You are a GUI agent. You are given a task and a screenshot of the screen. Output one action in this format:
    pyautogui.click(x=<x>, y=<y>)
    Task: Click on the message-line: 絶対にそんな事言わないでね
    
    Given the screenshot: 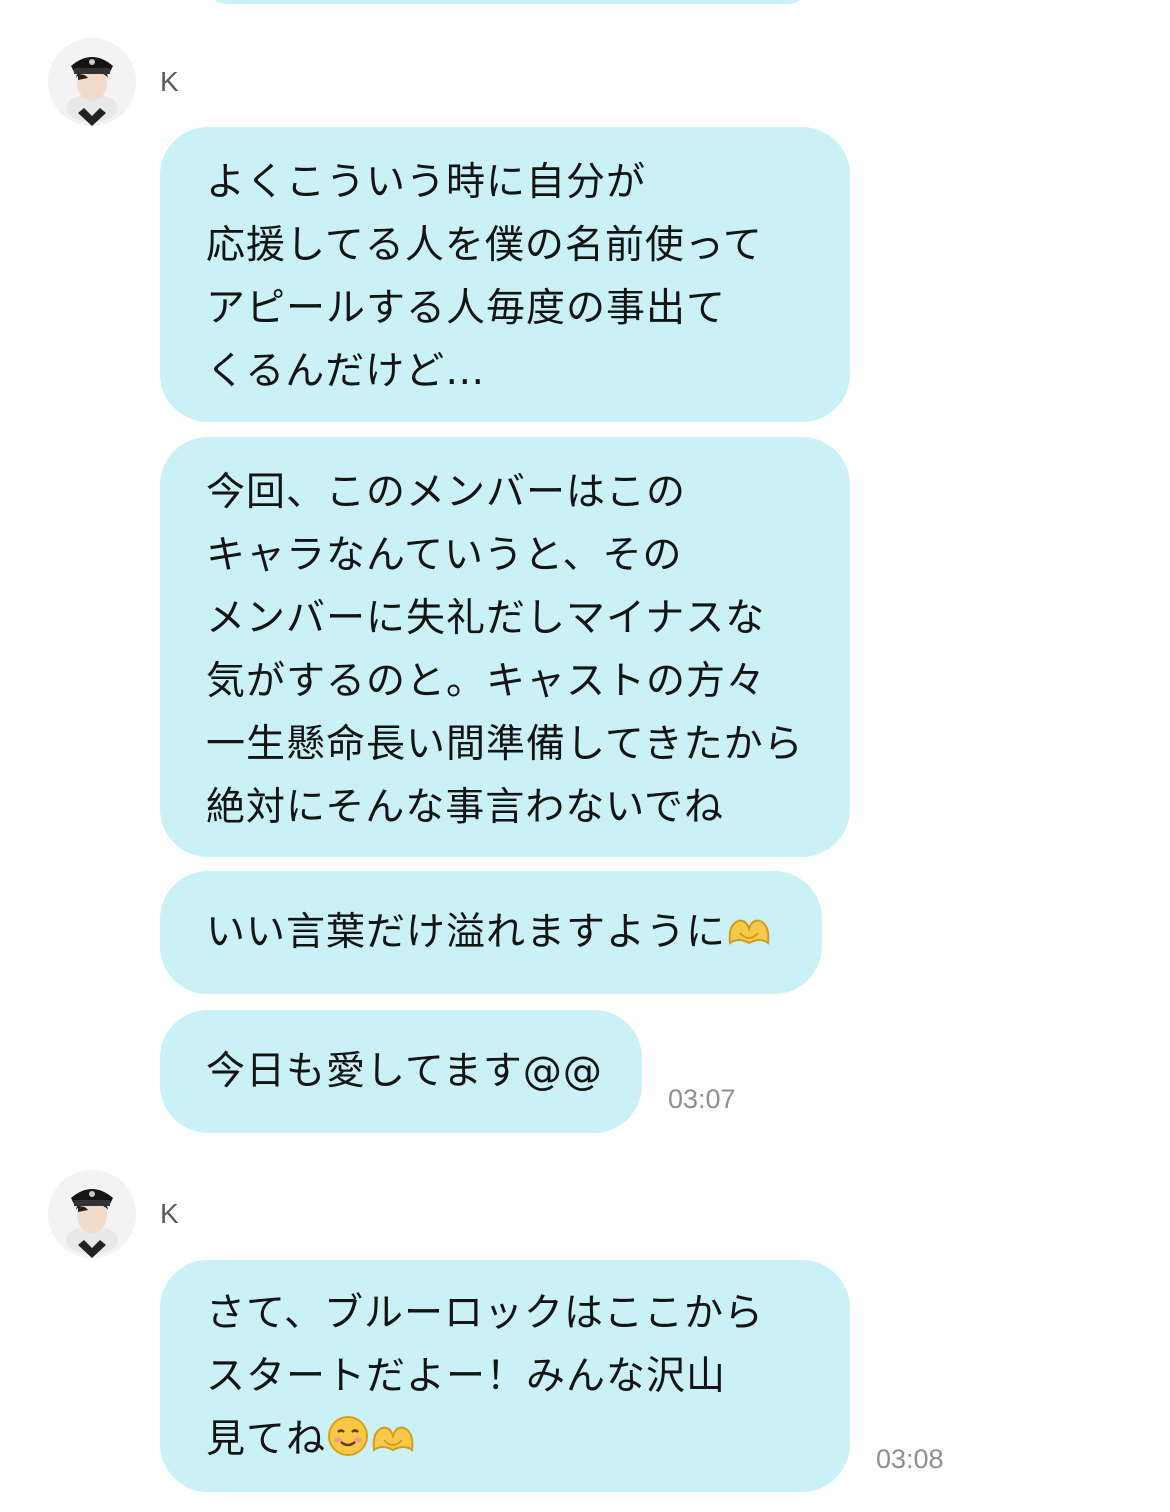 What is the action you would take?
    pyautogui.click(x=465, y=807)
    